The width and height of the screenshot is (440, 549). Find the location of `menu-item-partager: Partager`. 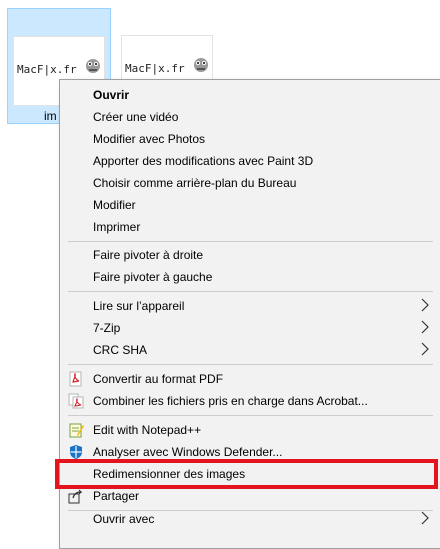

menu-item-partager: Partager is located at coordinates (250, 496).